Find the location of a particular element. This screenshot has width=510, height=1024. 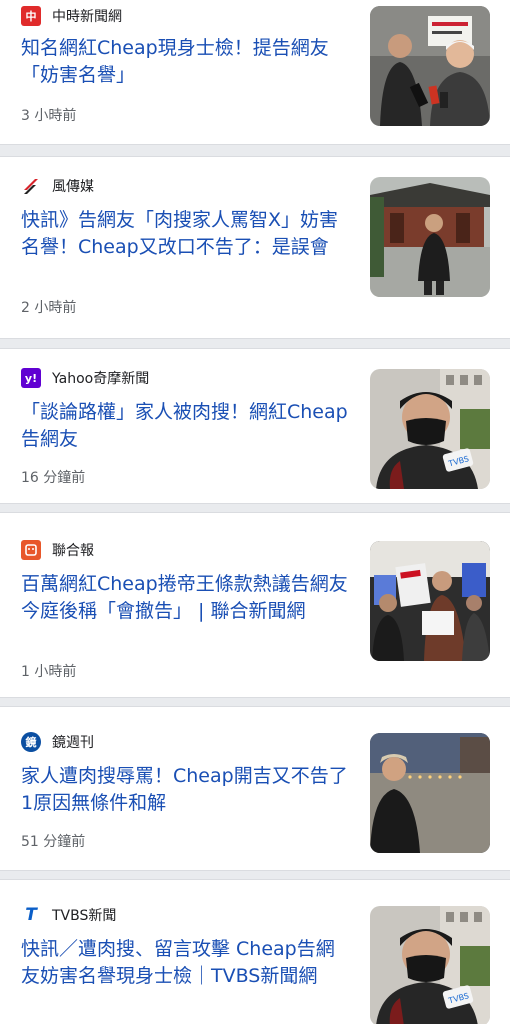

chinatimes-logo-icon: 中 is located at coordinates (31, 16).